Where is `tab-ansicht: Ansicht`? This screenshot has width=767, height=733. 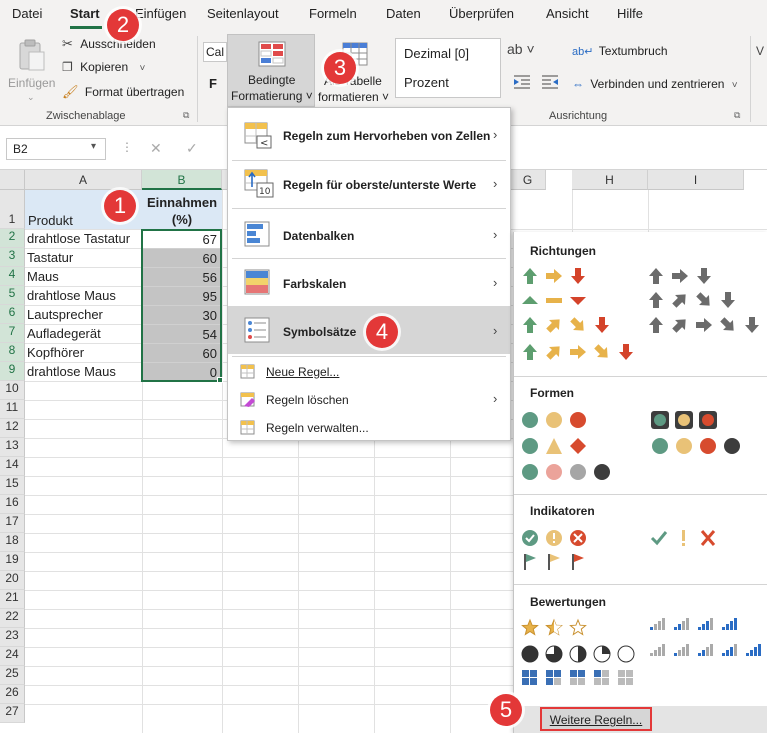 tab-ansicht: Ansicht is located at coordinates (567, 13).